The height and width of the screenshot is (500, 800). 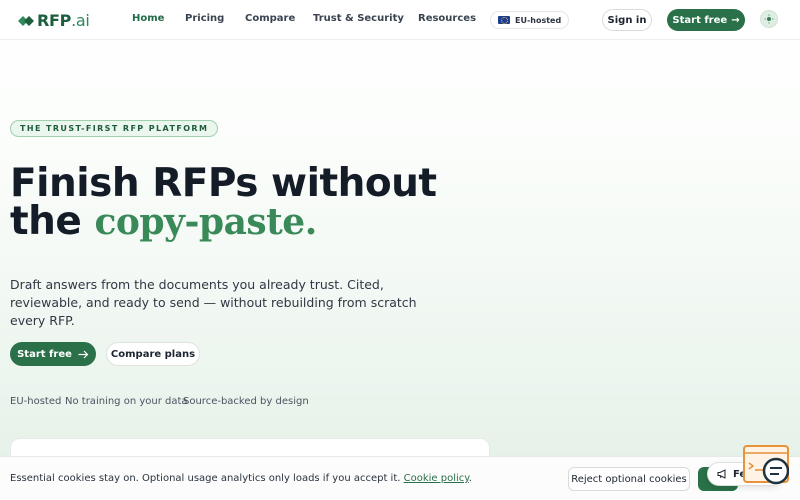 What do you see at coordinates (627, 20) in the screenshot?
I see `sign-in-button: Sign in` at bounding box center [627, 20].